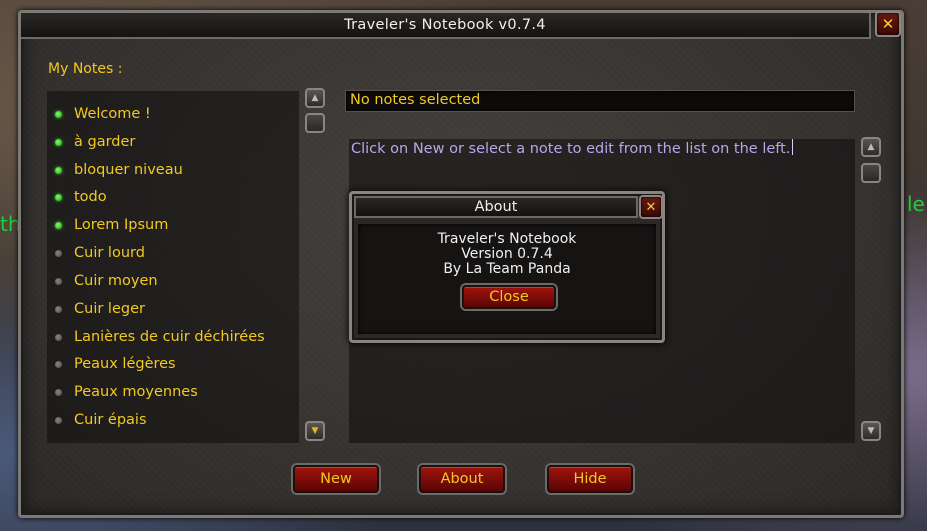 The height and width of the screenshot is (531, 927). I want to click on window-close-x-icon: ✕, so click(888, 24).